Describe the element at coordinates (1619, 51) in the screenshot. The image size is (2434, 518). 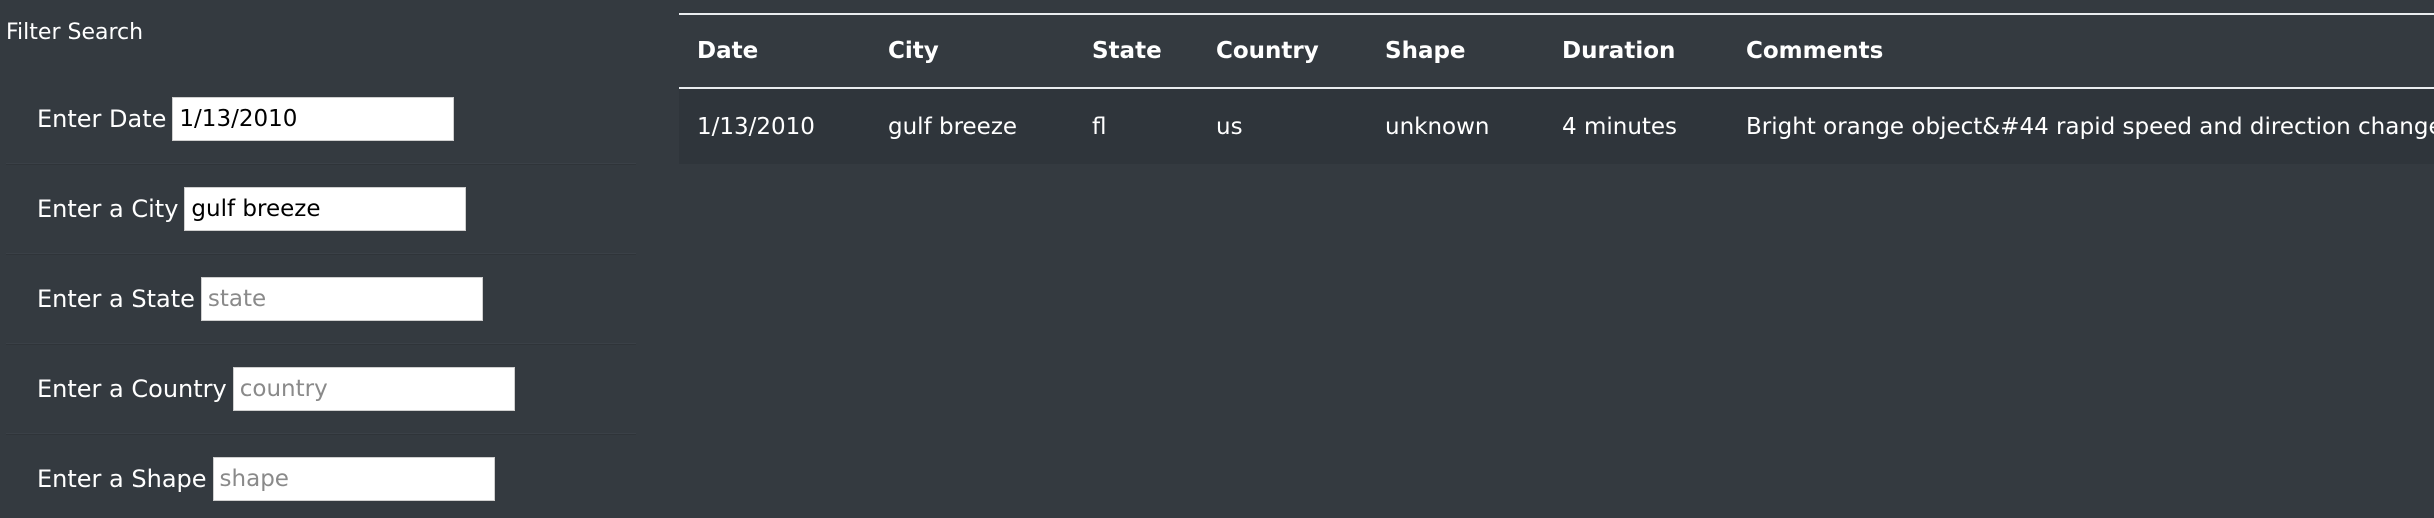
I see `header-duration: Duration` at that location.